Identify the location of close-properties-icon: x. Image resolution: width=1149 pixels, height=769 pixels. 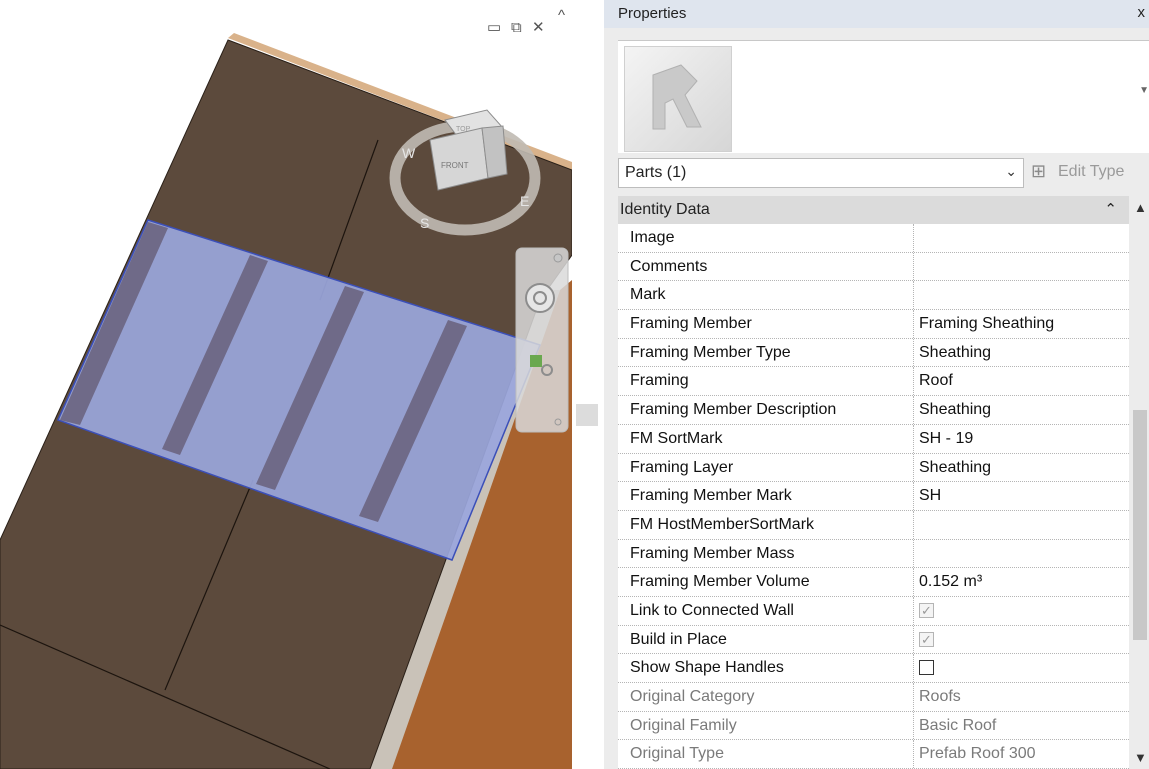
(1142, 12).